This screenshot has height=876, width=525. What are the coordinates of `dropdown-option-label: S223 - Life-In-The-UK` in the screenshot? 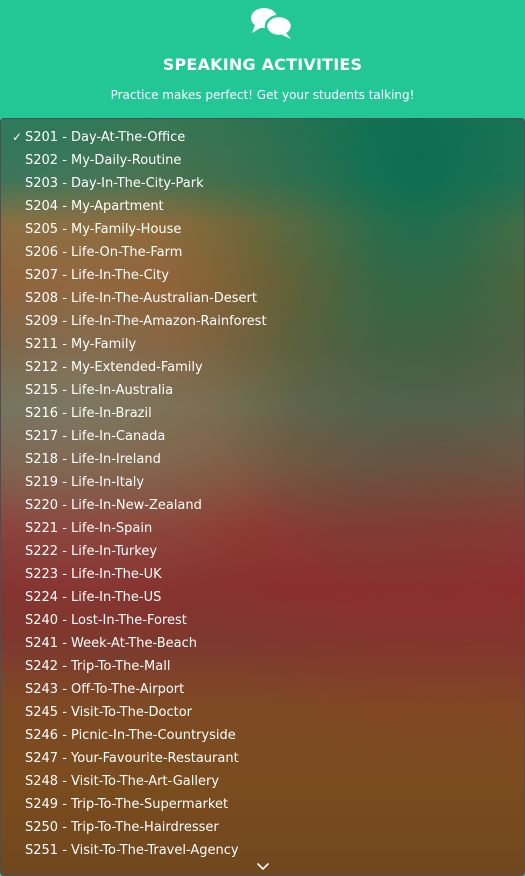 It's located at (93, 574).